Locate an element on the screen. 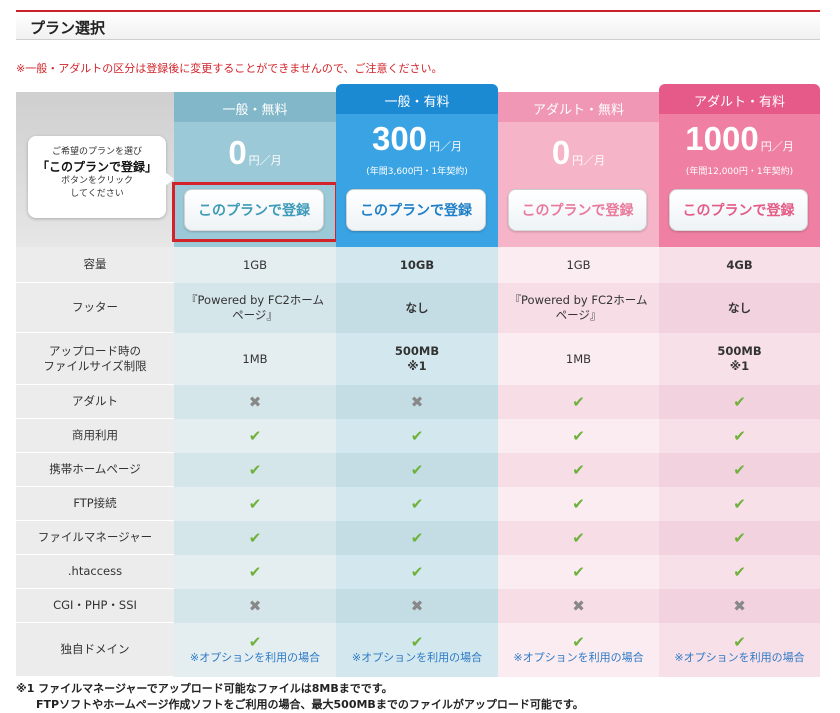  row-label: 独自ドメイン is located at coordinates (95, 650).